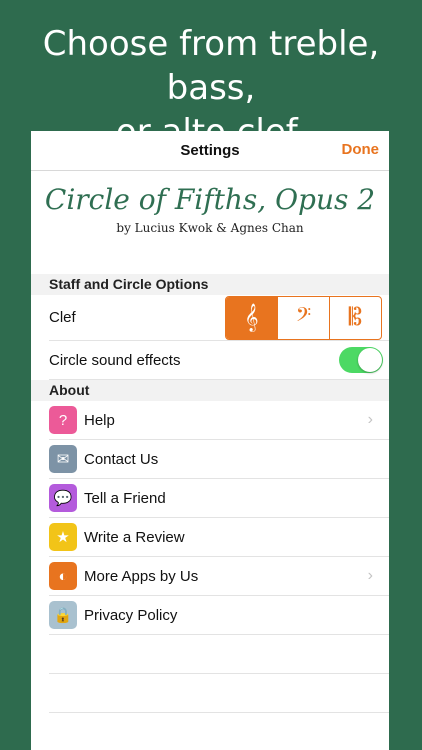 This screenshot has width=422, height=750. I want to click on sound-effects-row: Circle sound effects, so click(219, 360).